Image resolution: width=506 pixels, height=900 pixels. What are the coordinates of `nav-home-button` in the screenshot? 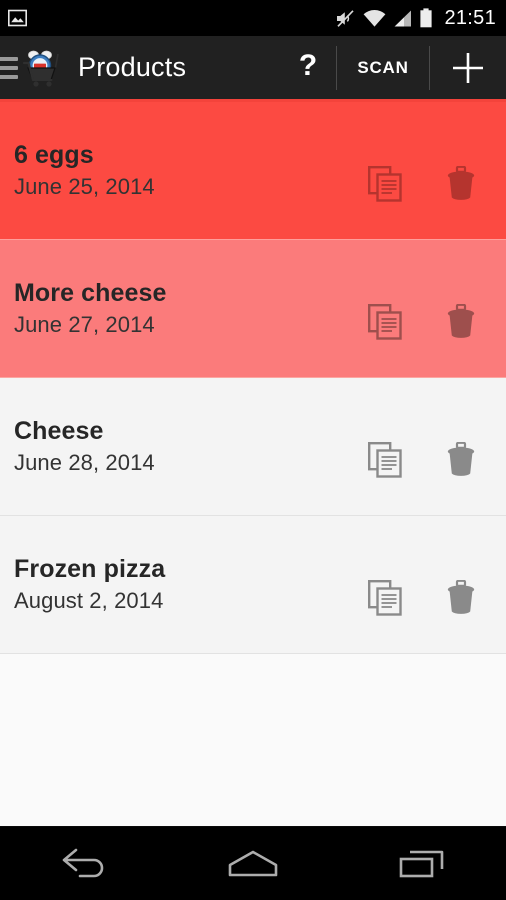 It's located at (253, 863).